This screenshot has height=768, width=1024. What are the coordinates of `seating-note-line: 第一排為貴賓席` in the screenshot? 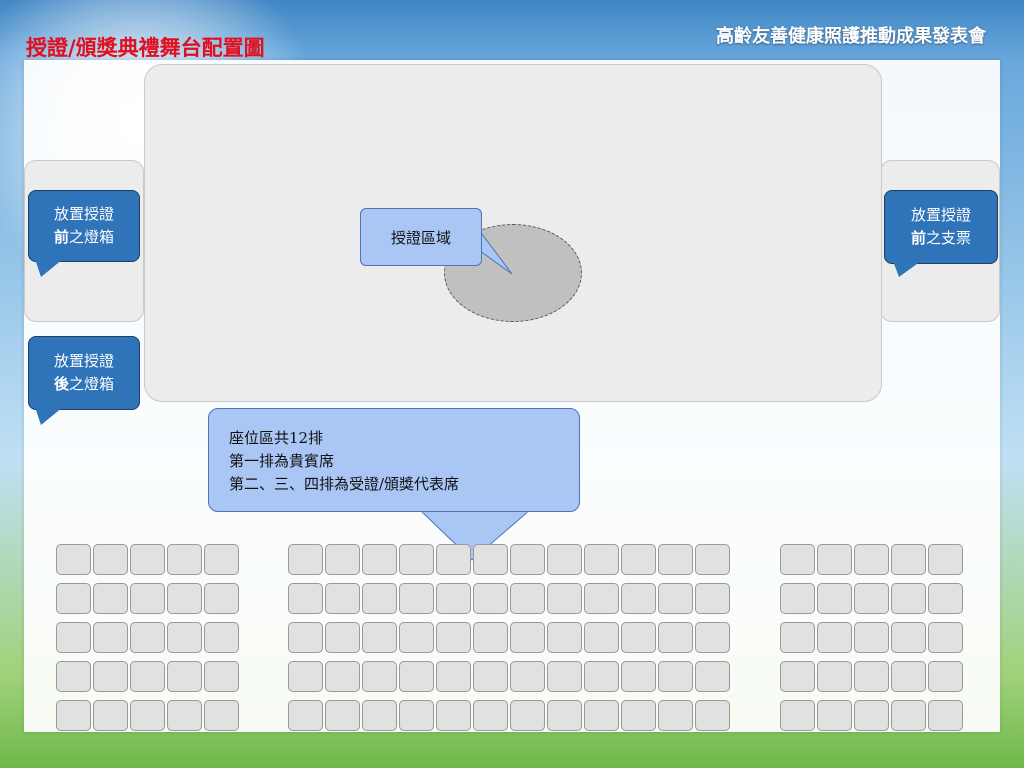 It's located at (282, 461).